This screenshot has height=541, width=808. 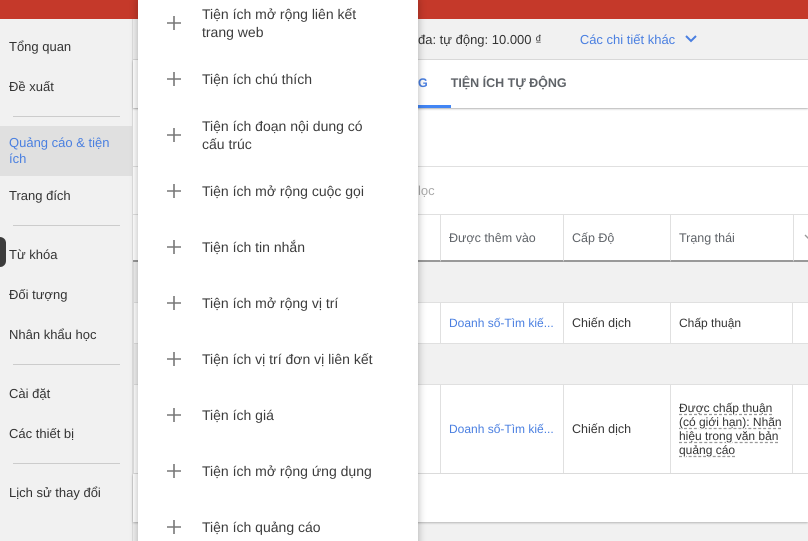 I want to click on menu-item: Tiện ích quảng cáo, so click(x=278, y=520).